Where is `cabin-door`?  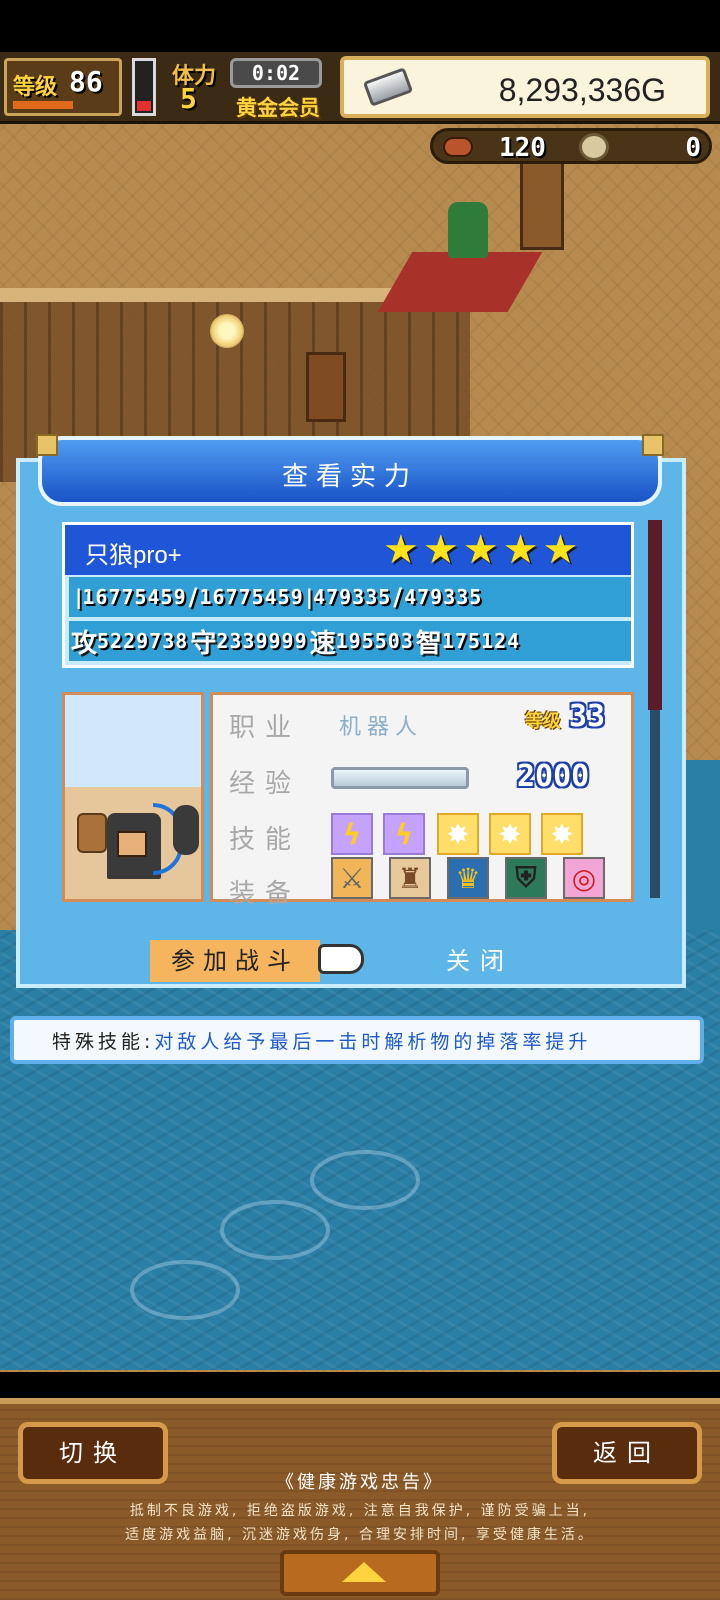 cabin-door is located at coordinates (326, 387).